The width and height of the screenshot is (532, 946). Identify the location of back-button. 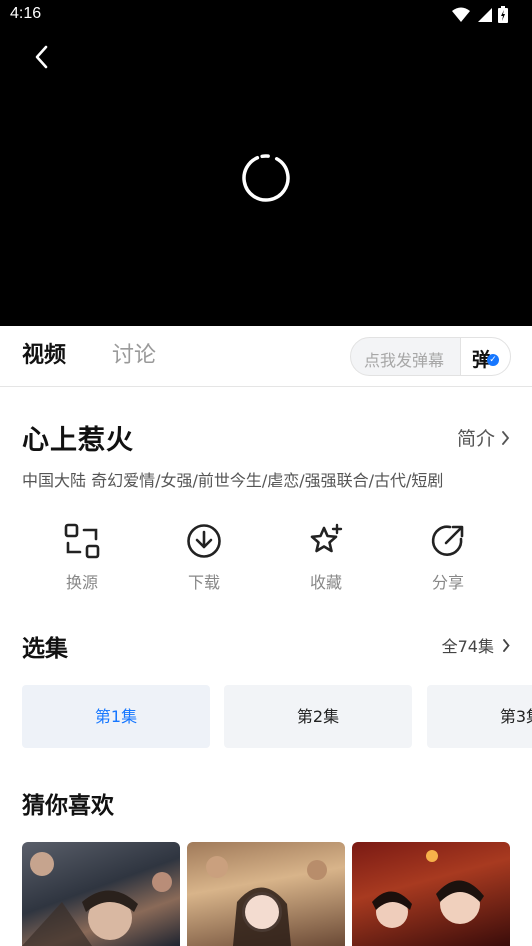
(41, 57).